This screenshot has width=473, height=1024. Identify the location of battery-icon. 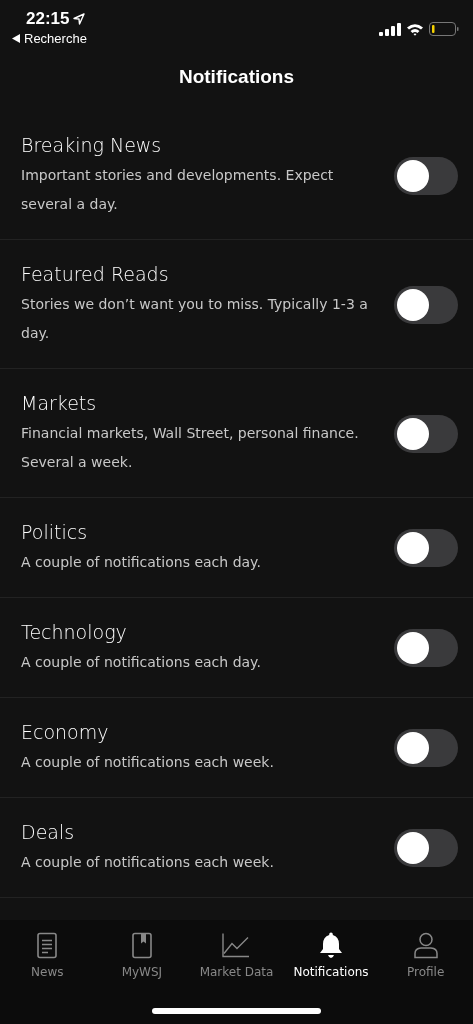
(444, 29).